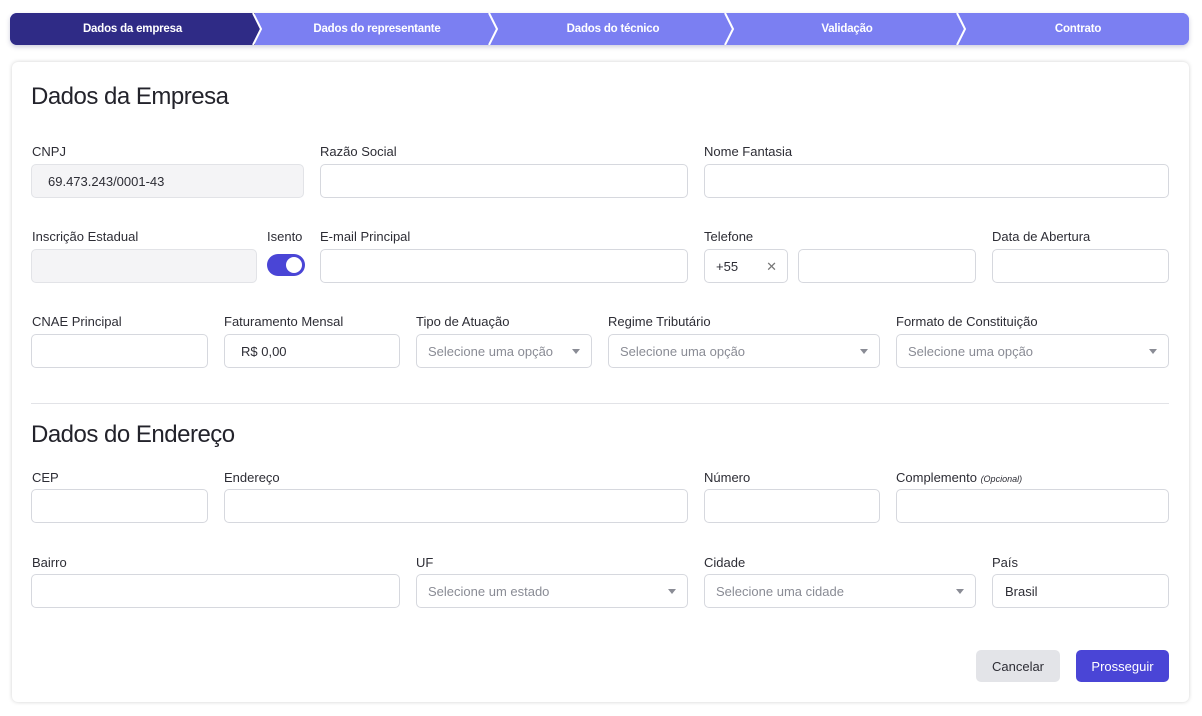 Image resolution: width=1202 pixels, height=716 pixels. What do you see at coordinates (133, 434) in the screenshot?
I see `section-title-endereco: Dados do Endereço` at bounding box center [133, 434].